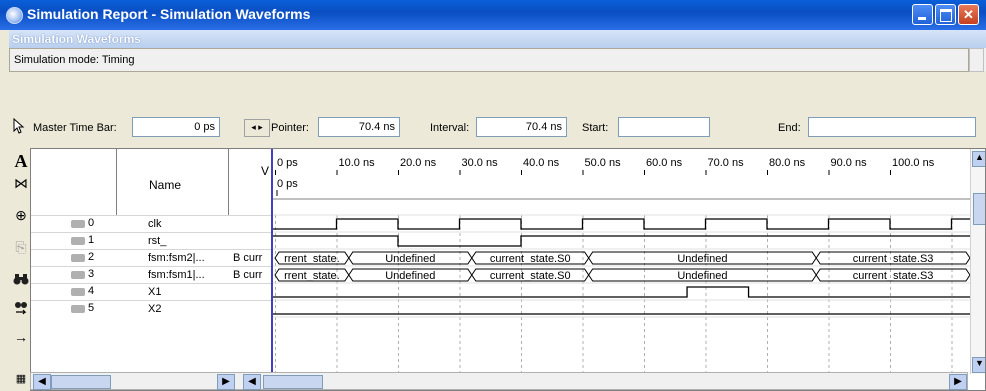  I want to click on maximize-button, so click(945, 14).